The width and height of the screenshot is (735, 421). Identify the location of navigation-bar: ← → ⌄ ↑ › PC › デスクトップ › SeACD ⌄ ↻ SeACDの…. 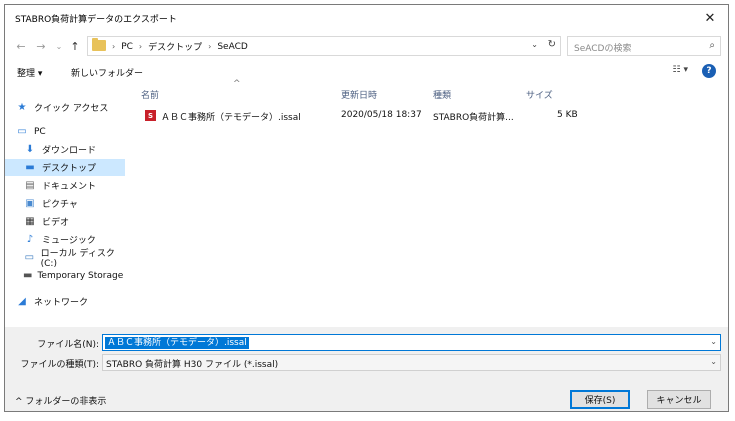
(366, 46).